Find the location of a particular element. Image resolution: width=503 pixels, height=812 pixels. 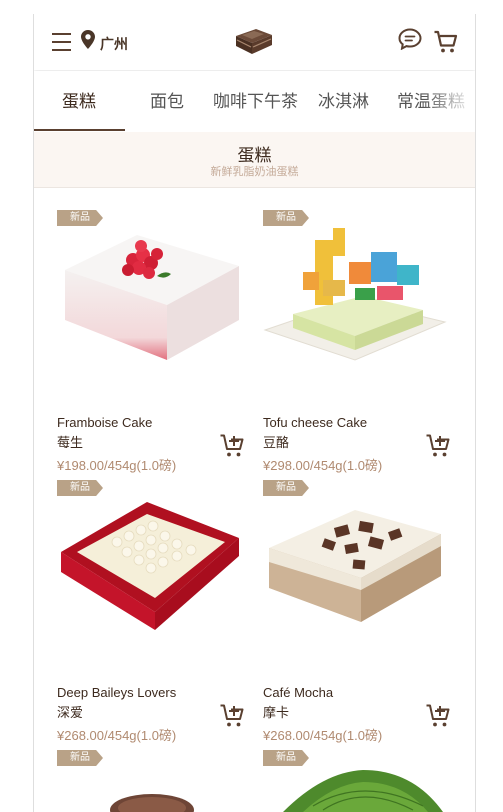

product-name-cn: 深爱 is located at coordinates (70, 712).